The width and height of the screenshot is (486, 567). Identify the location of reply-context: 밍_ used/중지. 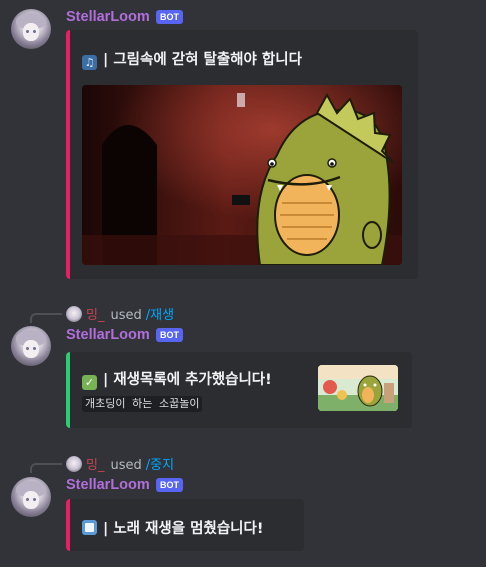
(120, 463).